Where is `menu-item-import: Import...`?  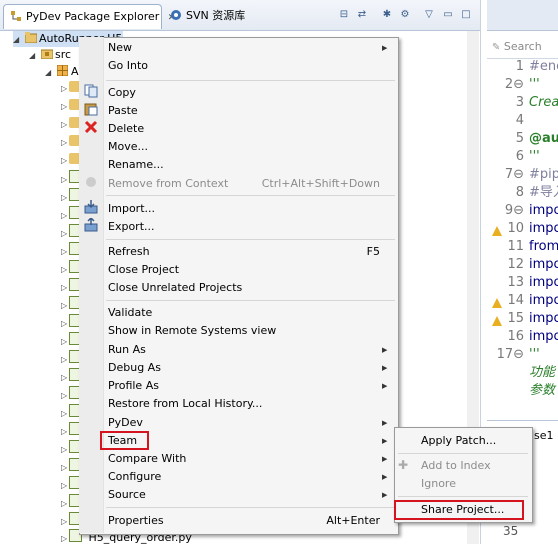 menu-item-import: Import... is located at coordinates (131, 209).